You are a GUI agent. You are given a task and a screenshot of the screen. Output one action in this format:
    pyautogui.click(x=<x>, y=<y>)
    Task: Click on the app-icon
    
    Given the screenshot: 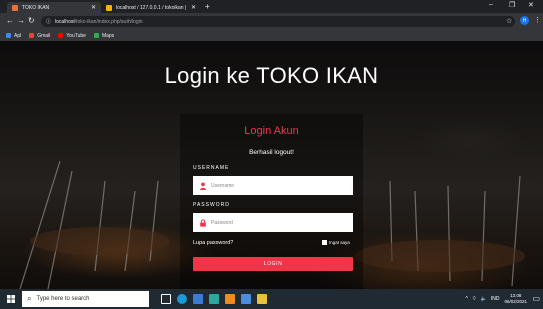 What is the action you would take?
    pyautogui.click(x=214, y=299)
    